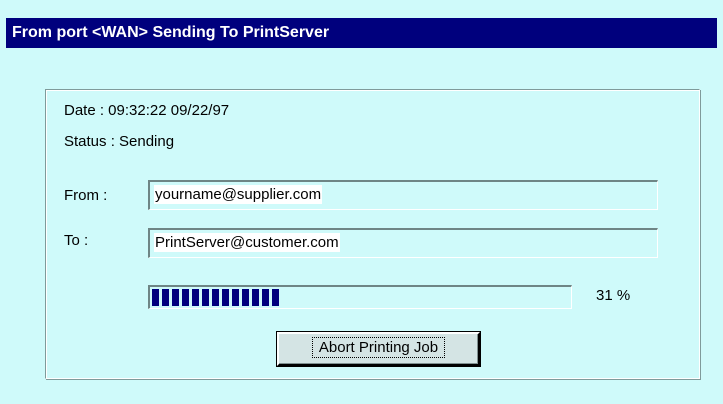 This screenshot has height=404, width=723. What do you see at coordinates (613, 295) in the screenshot?
I see `progress-percent: 31 %` at bounding box center [613, 295].